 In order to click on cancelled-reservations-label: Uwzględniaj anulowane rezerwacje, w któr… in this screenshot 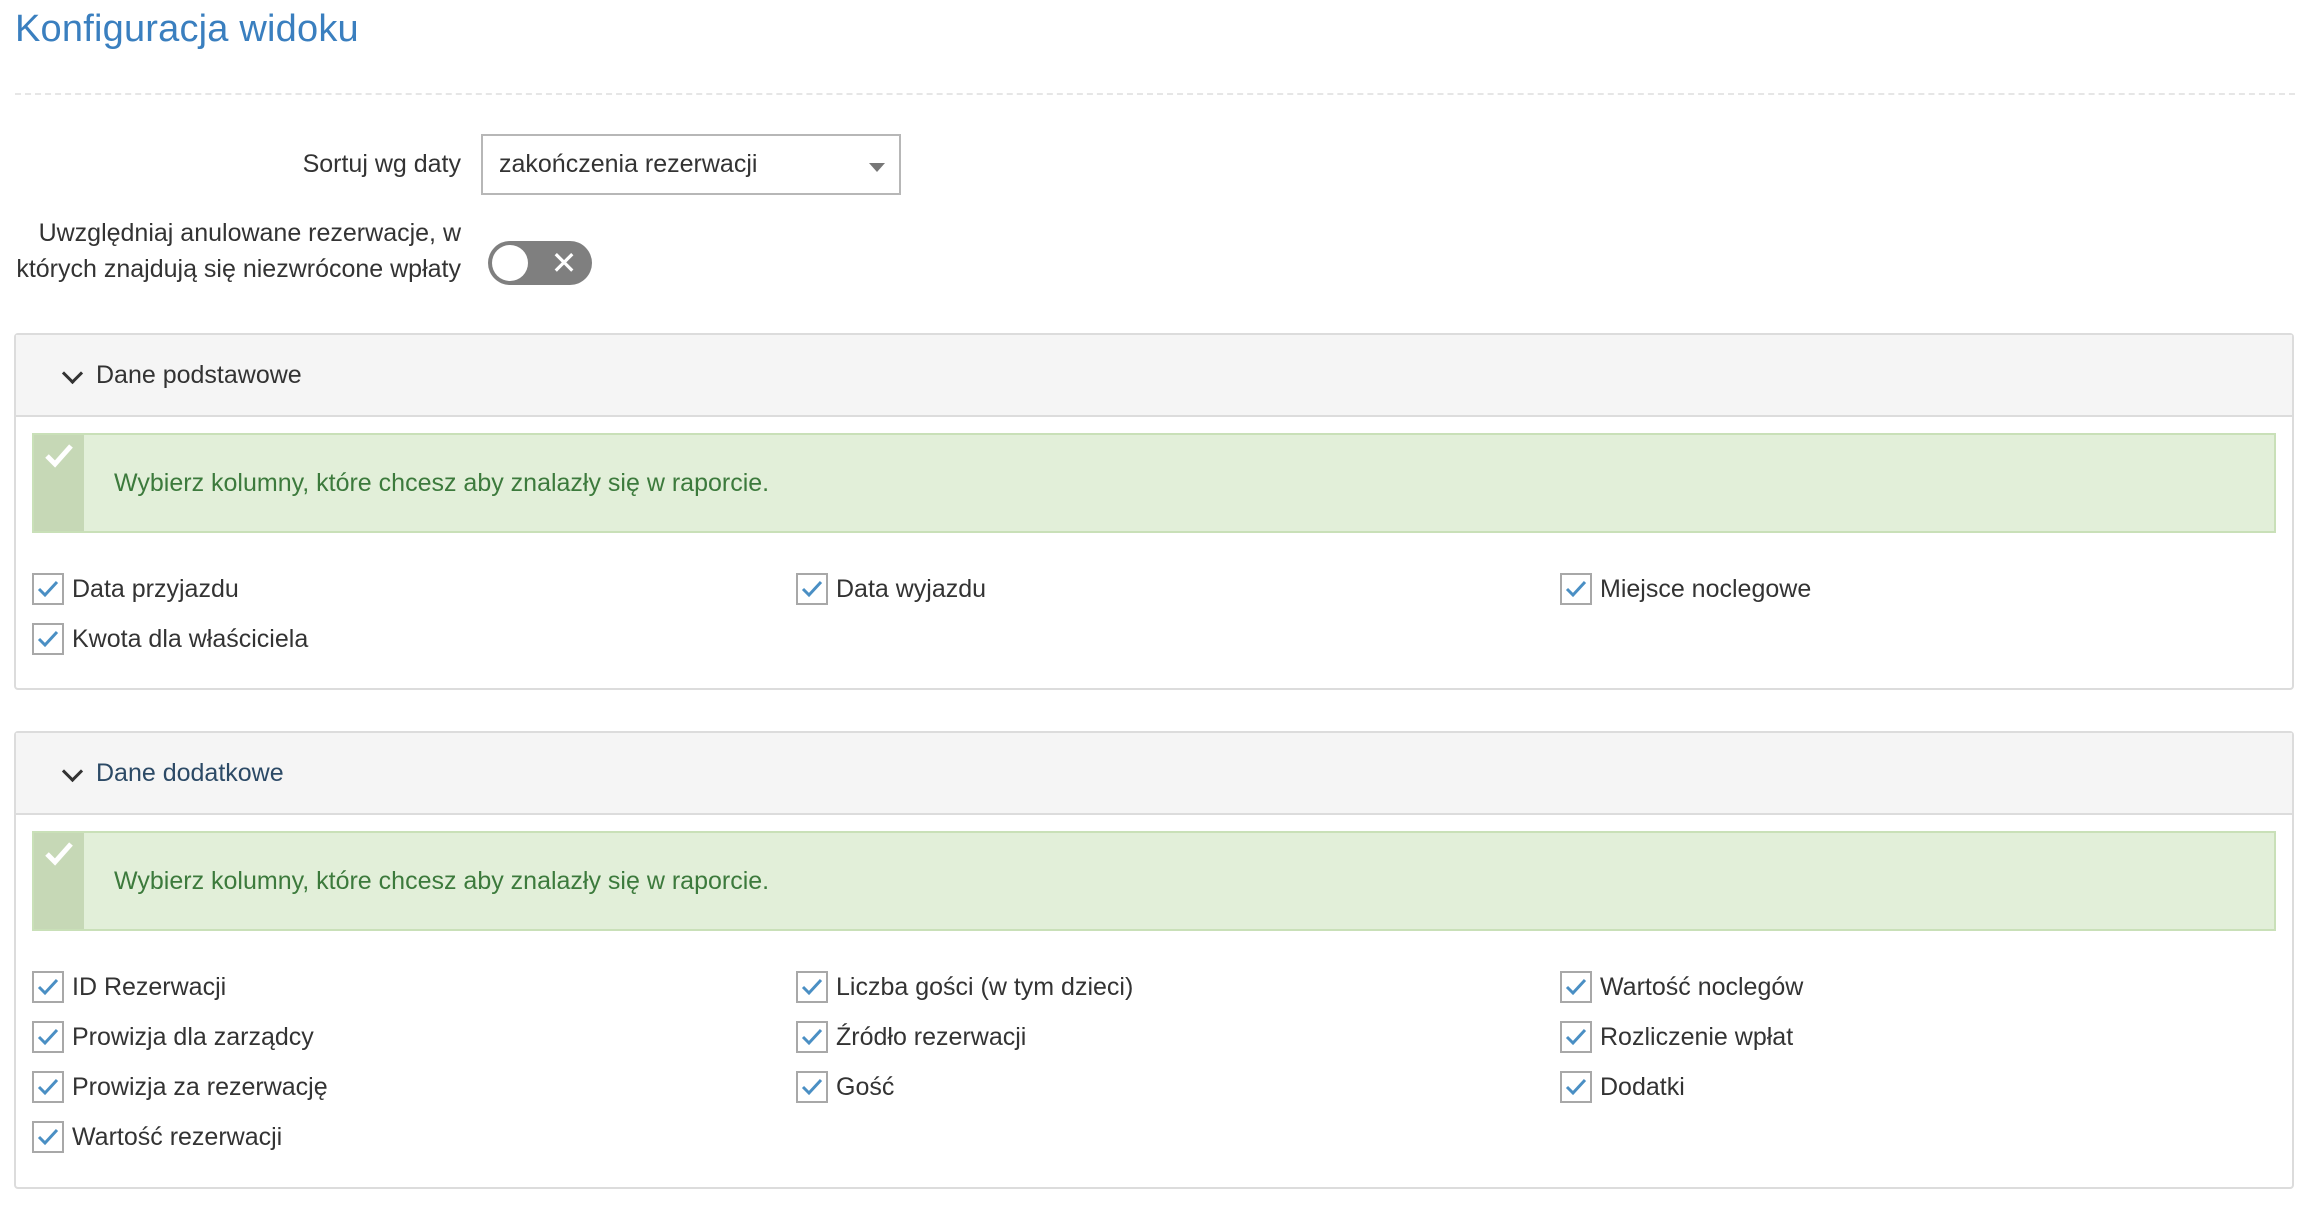, I will do `click(238, 251)`.